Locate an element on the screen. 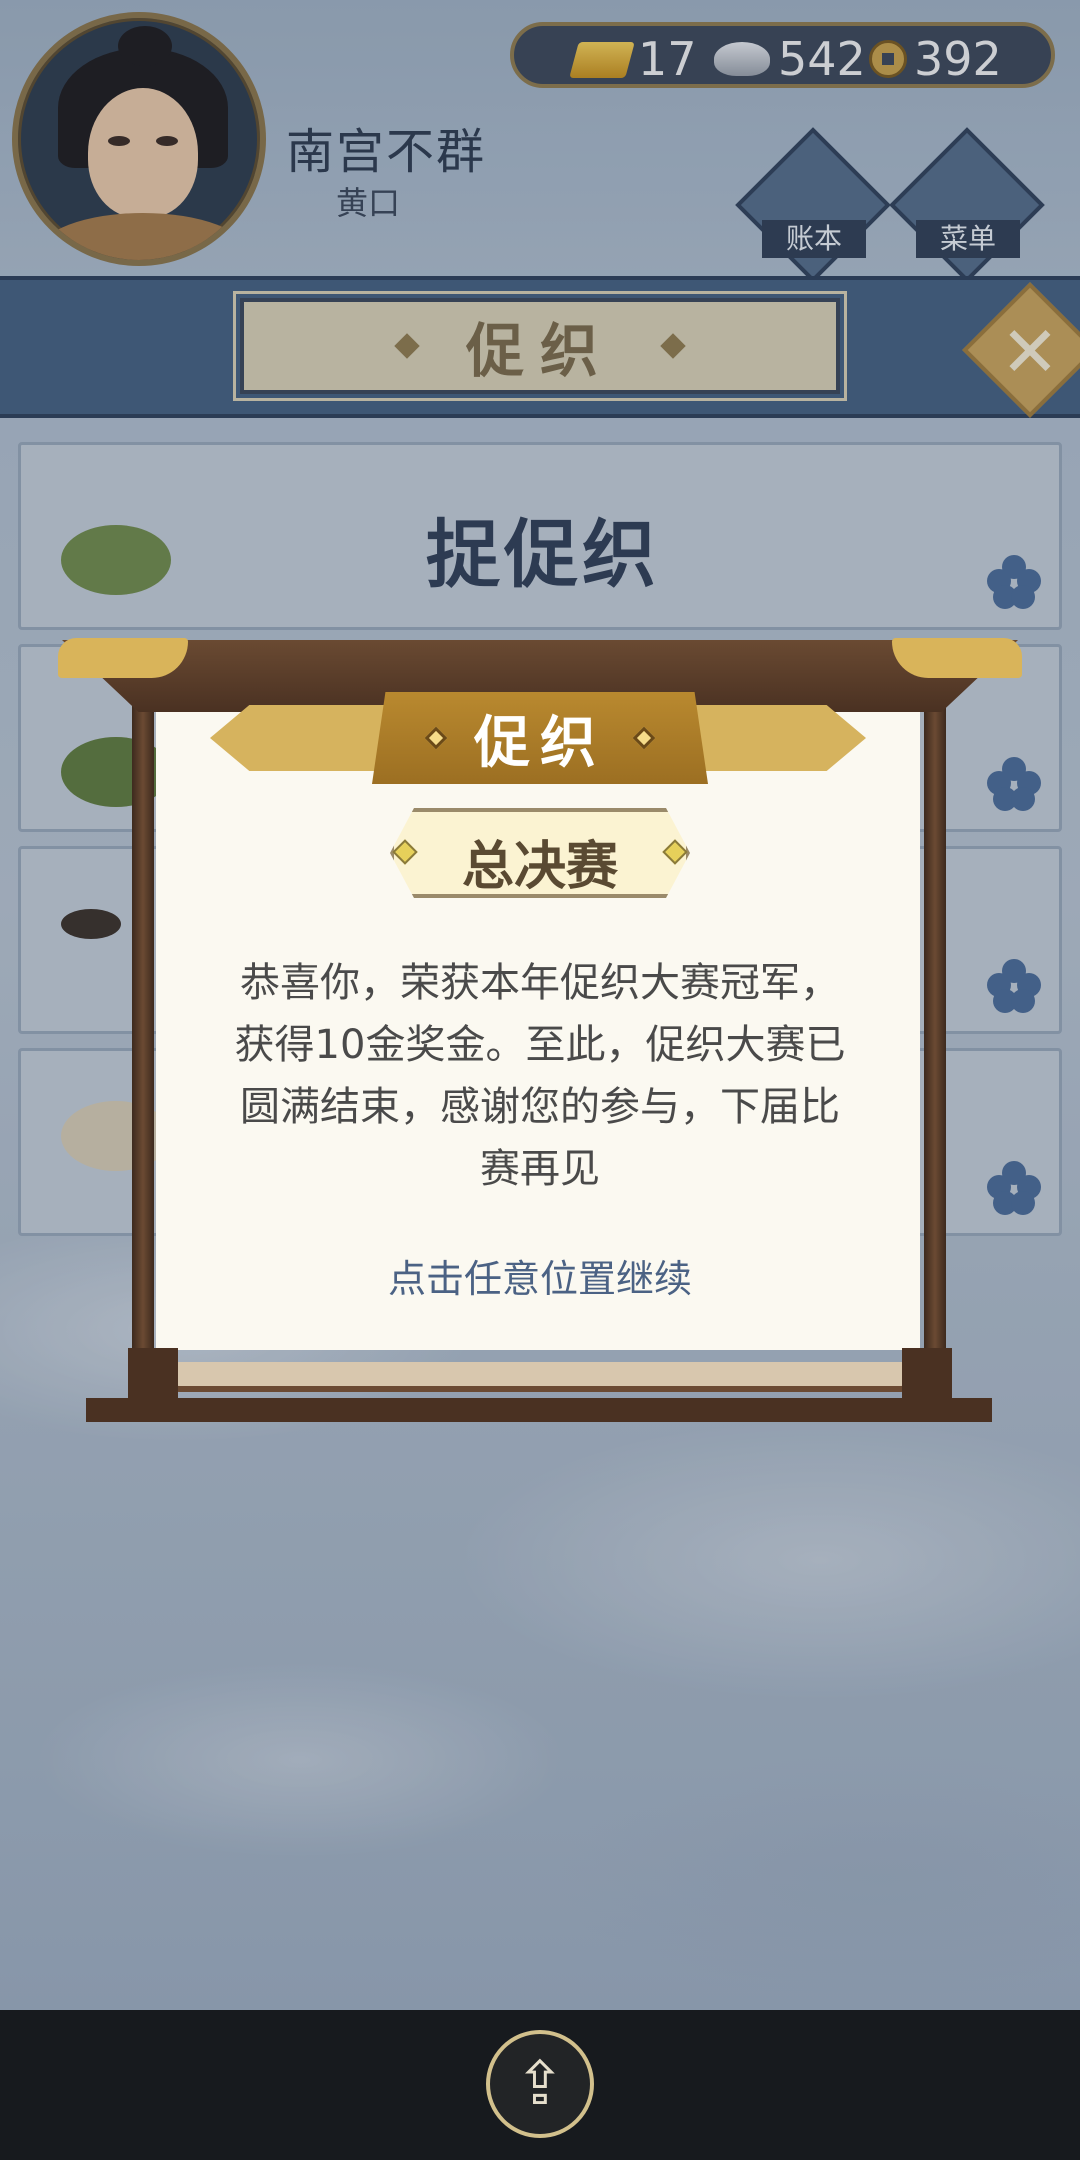 The height and width of the screenshot is (2160, 1080). share-icon: ⇪ is located at coordinates (540, 2084).